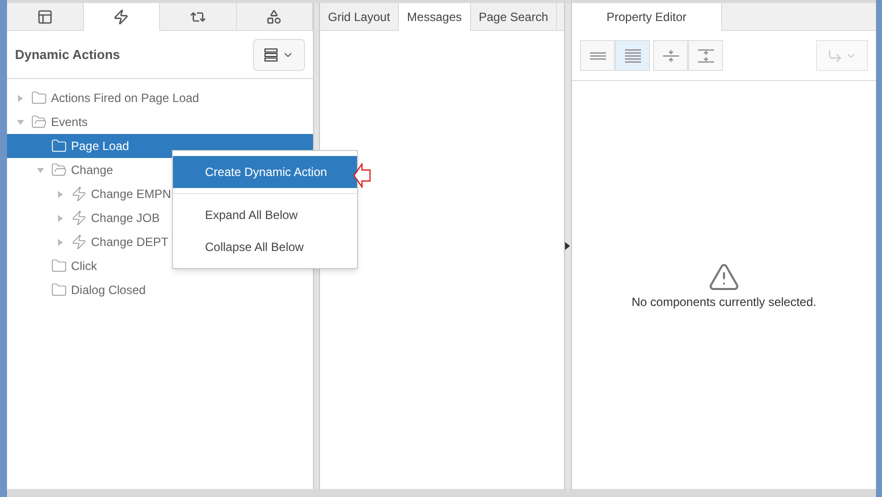  I want to click on tree-label: Click, so click(84, 266).